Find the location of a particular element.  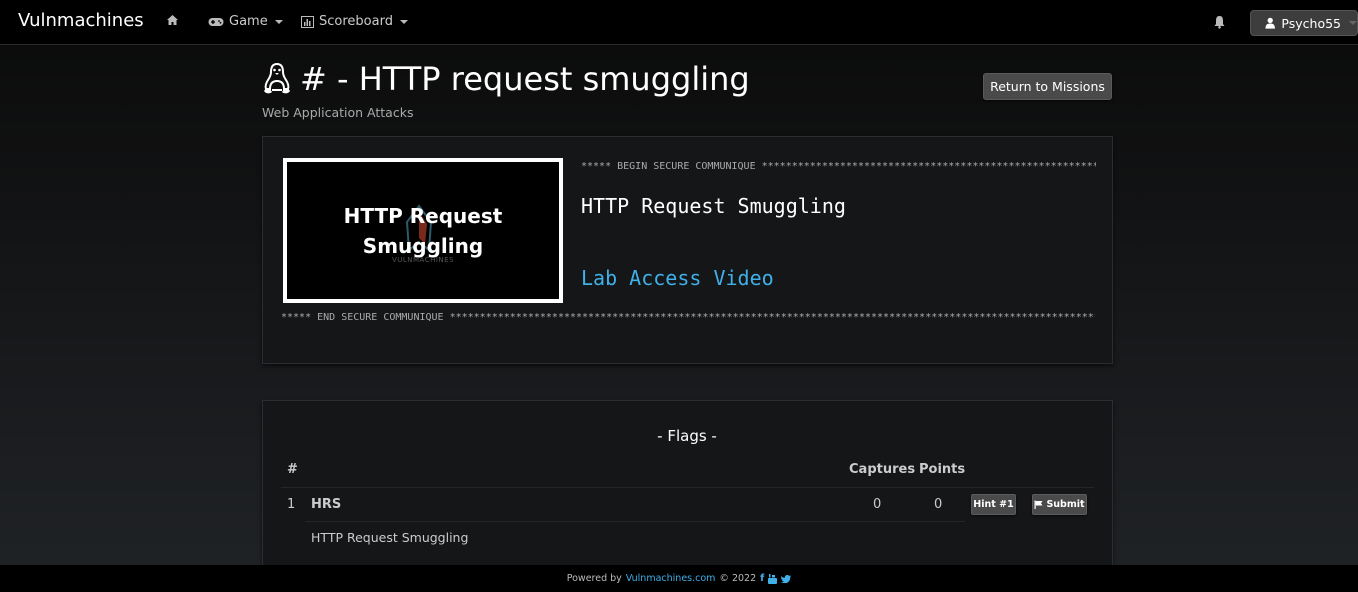

navbar: Vulnmachines Game Scoreboard Psycho55 is located at coordinates (679, 22).